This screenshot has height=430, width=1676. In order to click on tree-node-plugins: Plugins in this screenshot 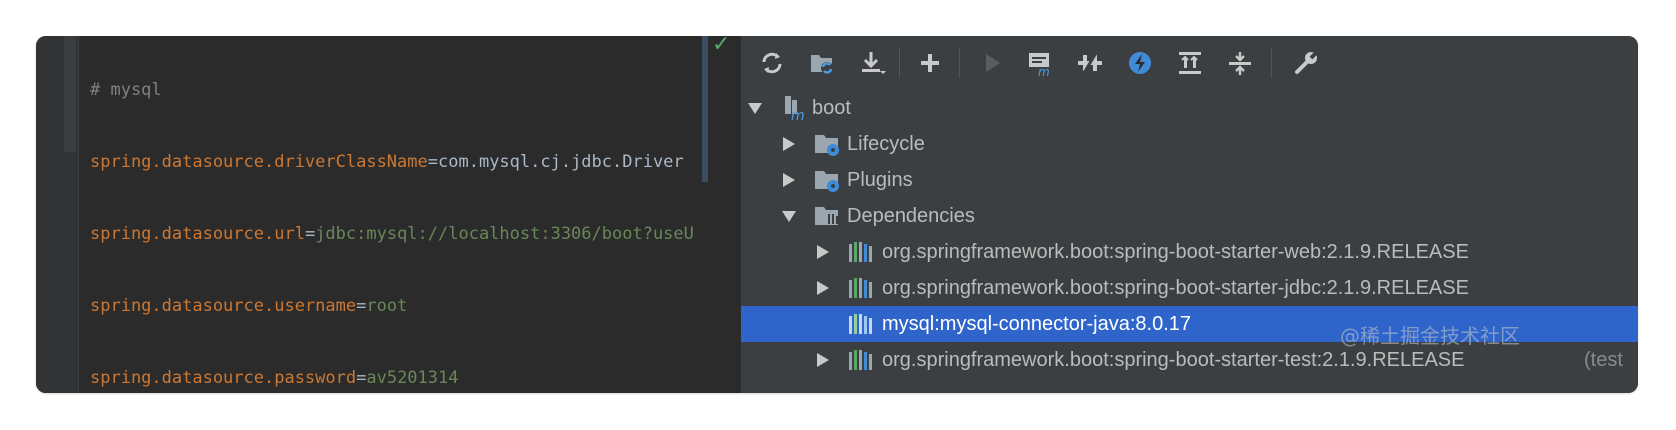, I will do `click(1189, 180)`.